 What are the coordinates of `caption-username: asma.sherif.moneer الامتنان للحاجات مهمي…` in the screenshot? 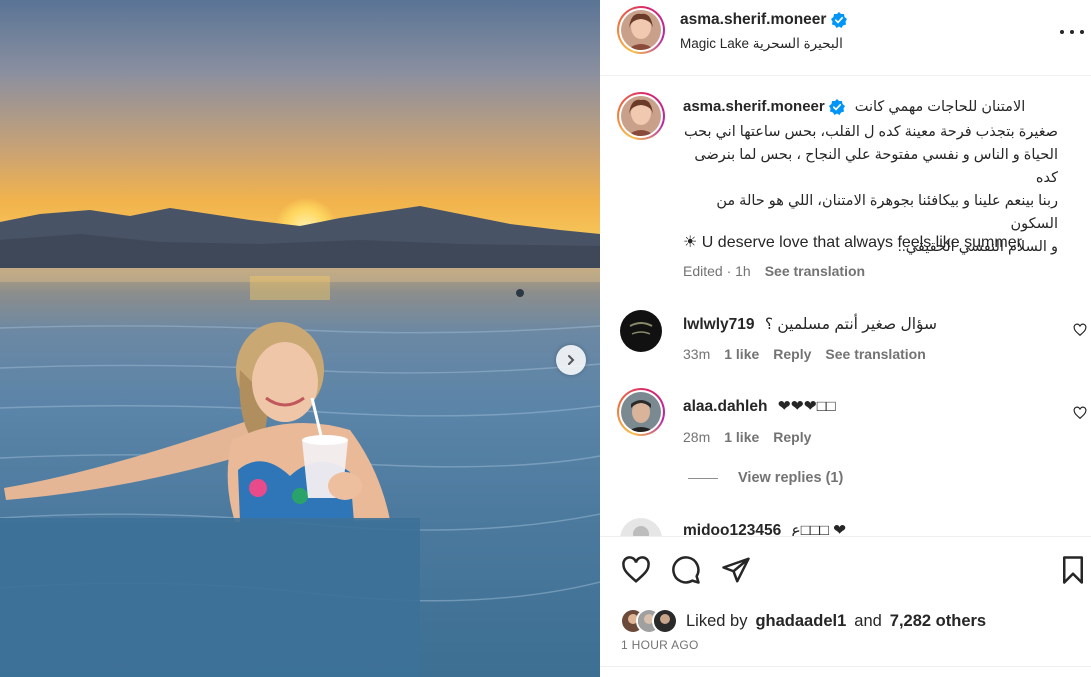 It's located at (854, 106).